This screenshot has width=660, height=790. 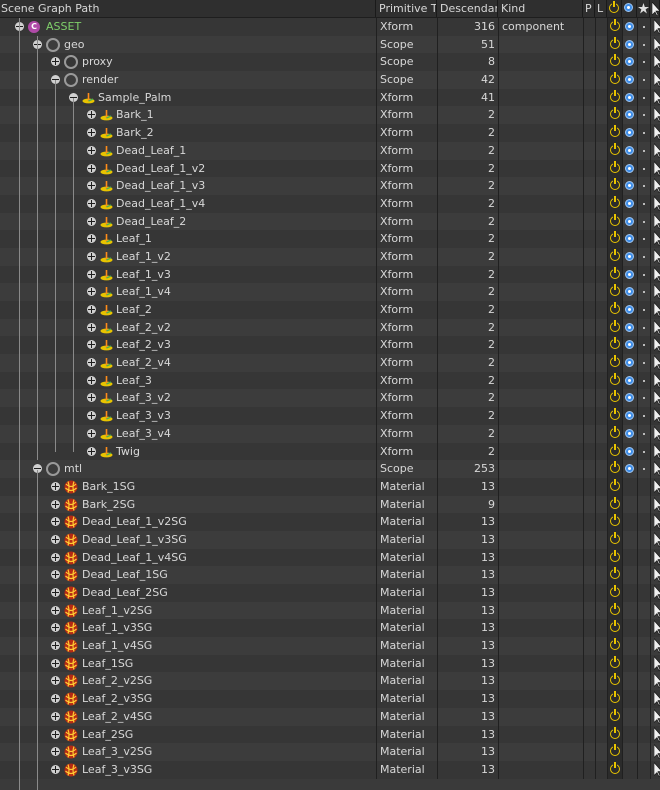 I want to click on tree-row: Dead_Leaf_2SG Material 13, so click(x=330, y=593).